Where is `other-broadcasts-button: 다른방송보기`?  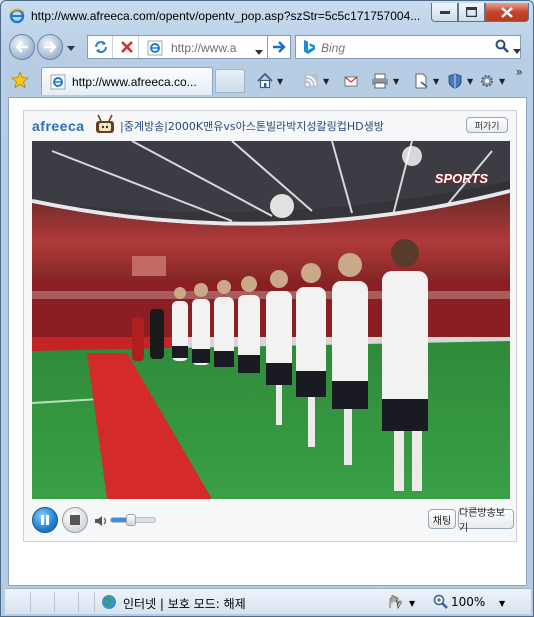
other-broadcasts-button: 다른방송보기 is located at coordinates (486, 521).